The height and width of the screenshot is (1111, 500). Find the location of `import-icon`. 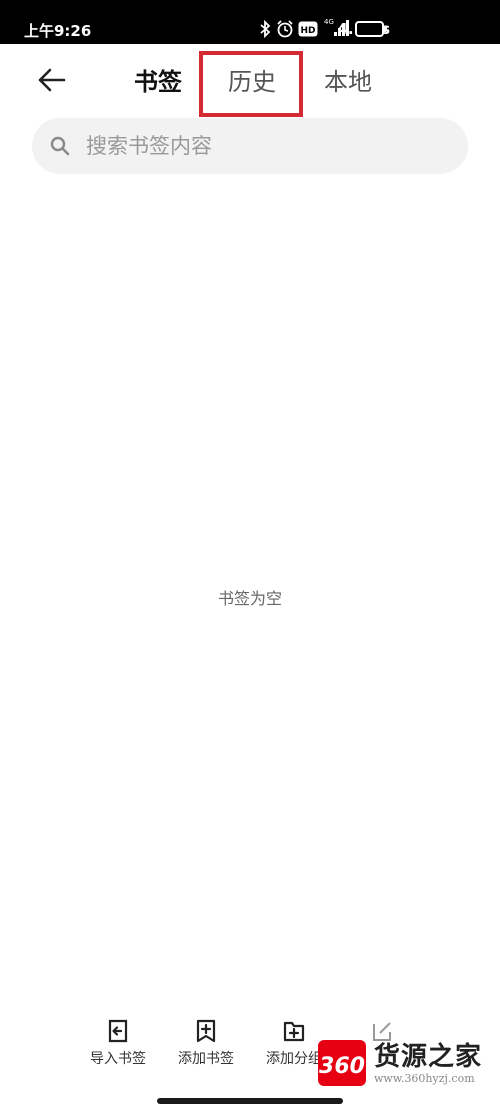

import-icon is located at coordinates (118, 1031).